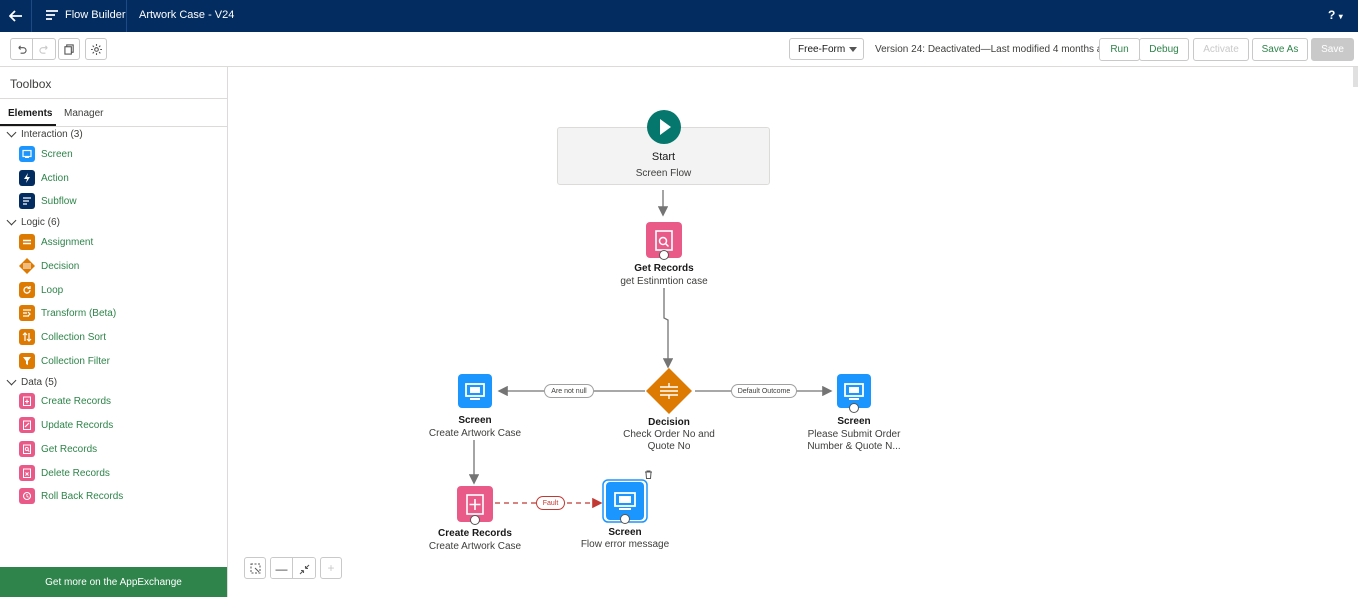 This screenshot has width=1358, height=597. I want to click on toolbox-item-collection-filter: Collection Filter, so click(64, 361).